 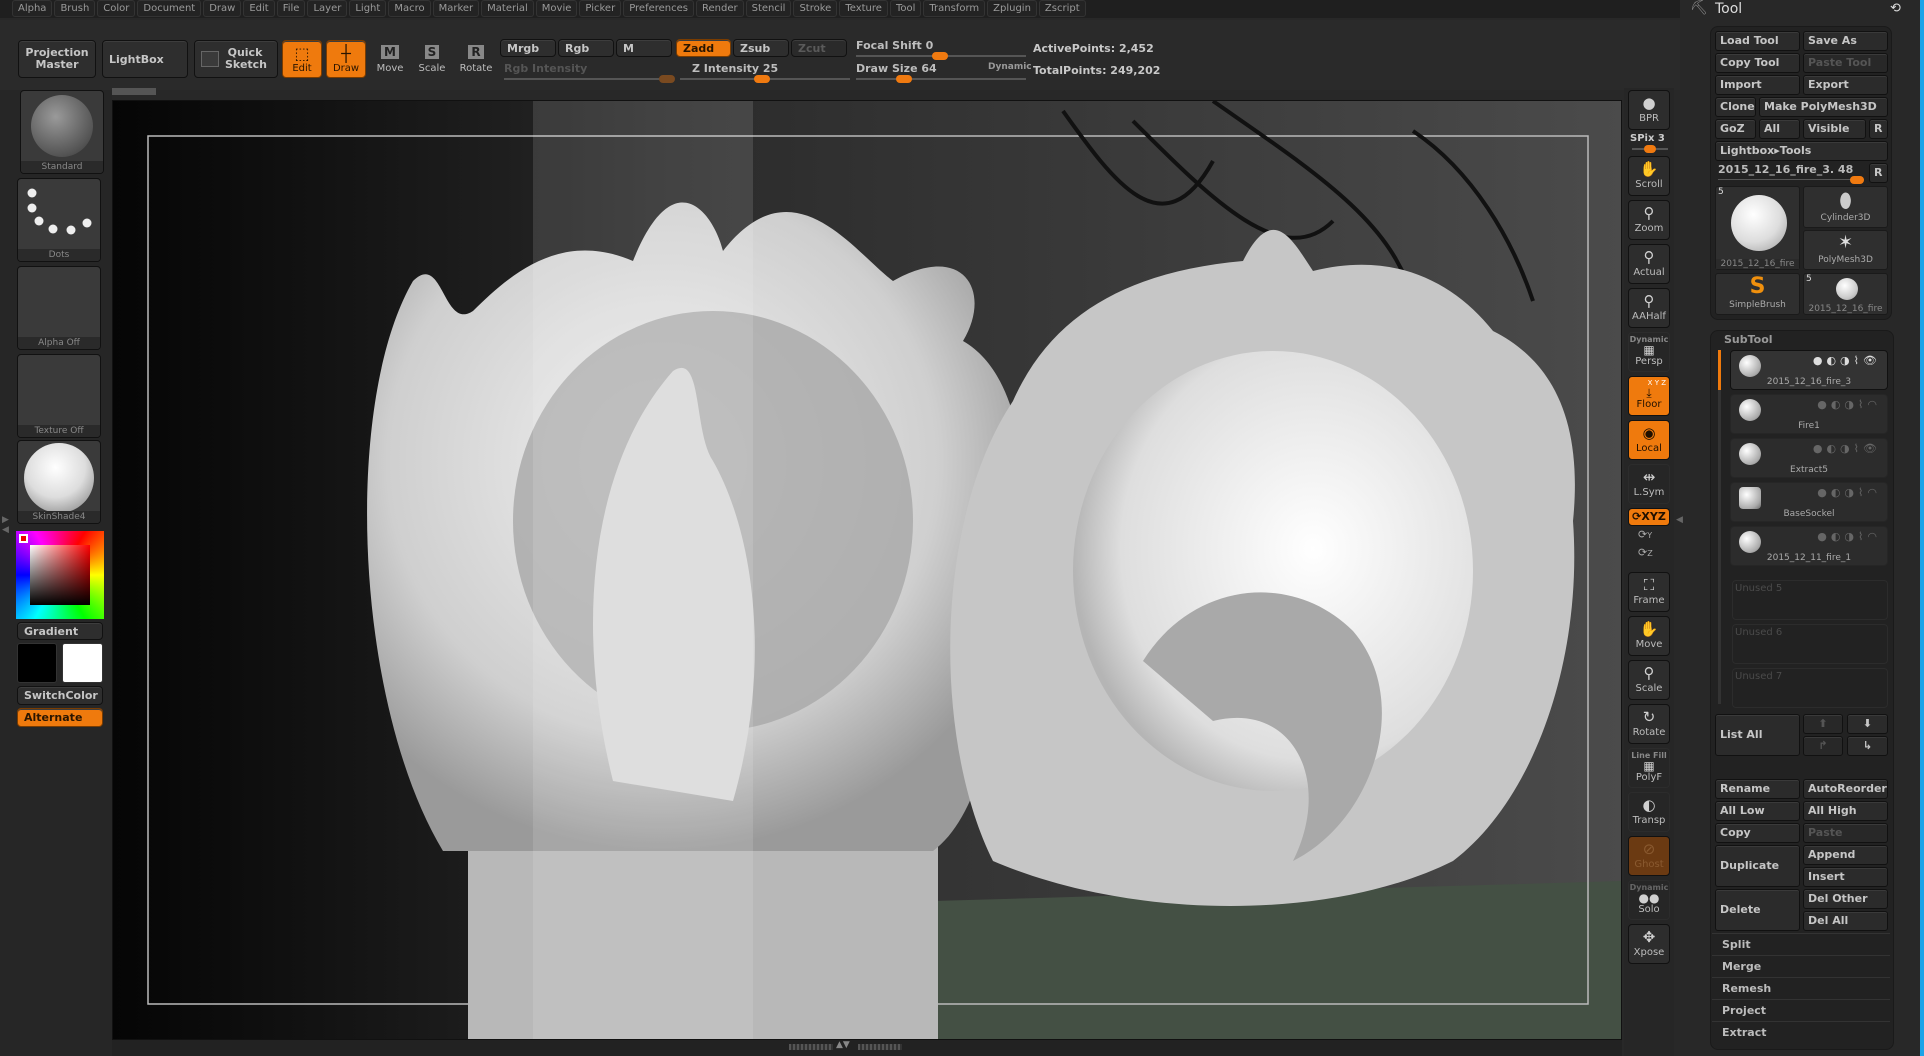 I want to click on edit-button: ⬚ Edit, so click(x=302, y=59).